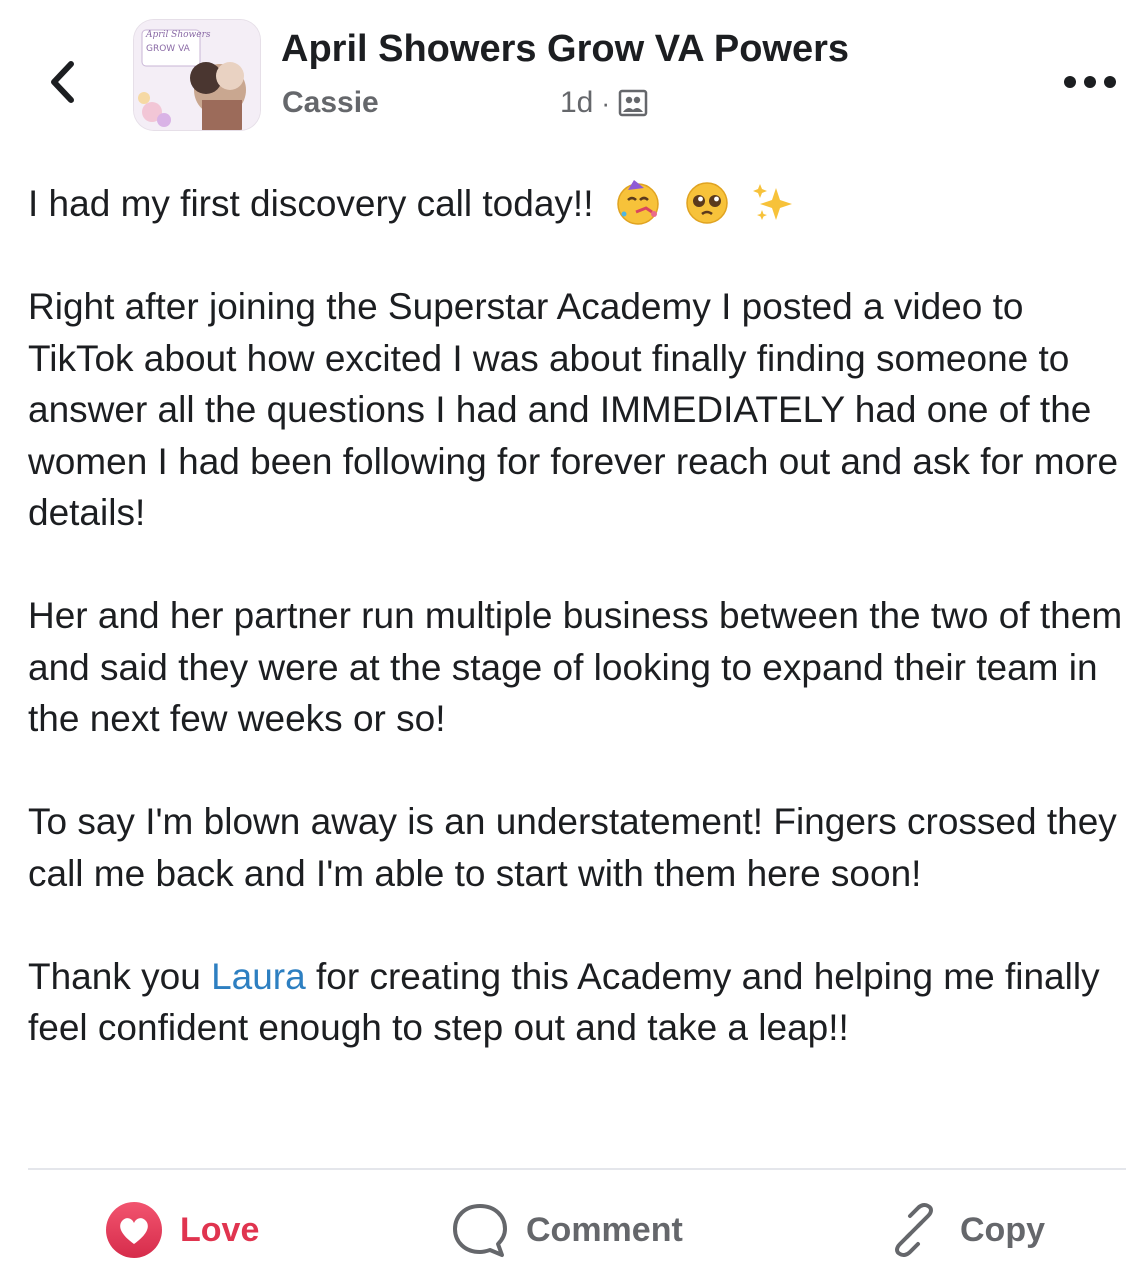 This screenshot has height=1276, width=1132. I want to click on link-icon, so click(914, 1230).